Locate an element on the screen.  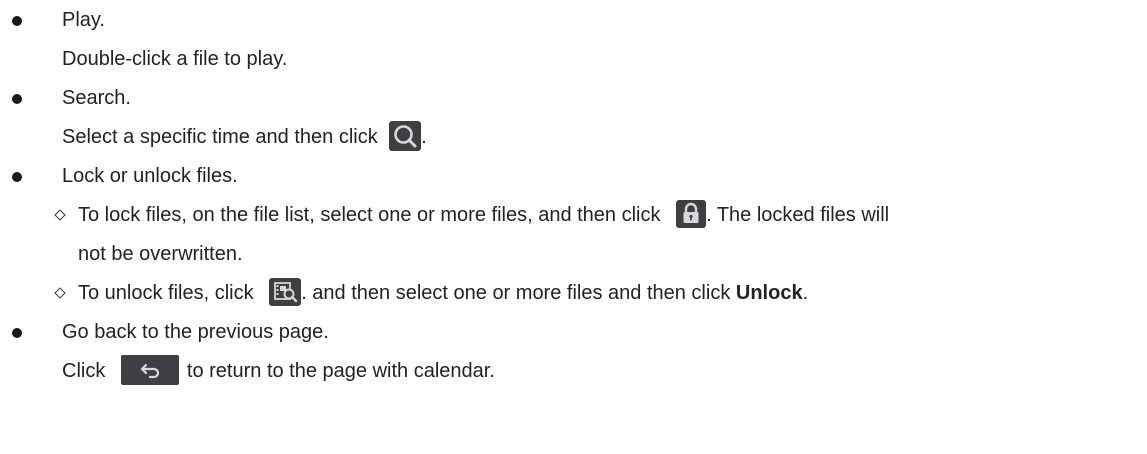
sub-text-end: . is located at coordinates (805, 293).